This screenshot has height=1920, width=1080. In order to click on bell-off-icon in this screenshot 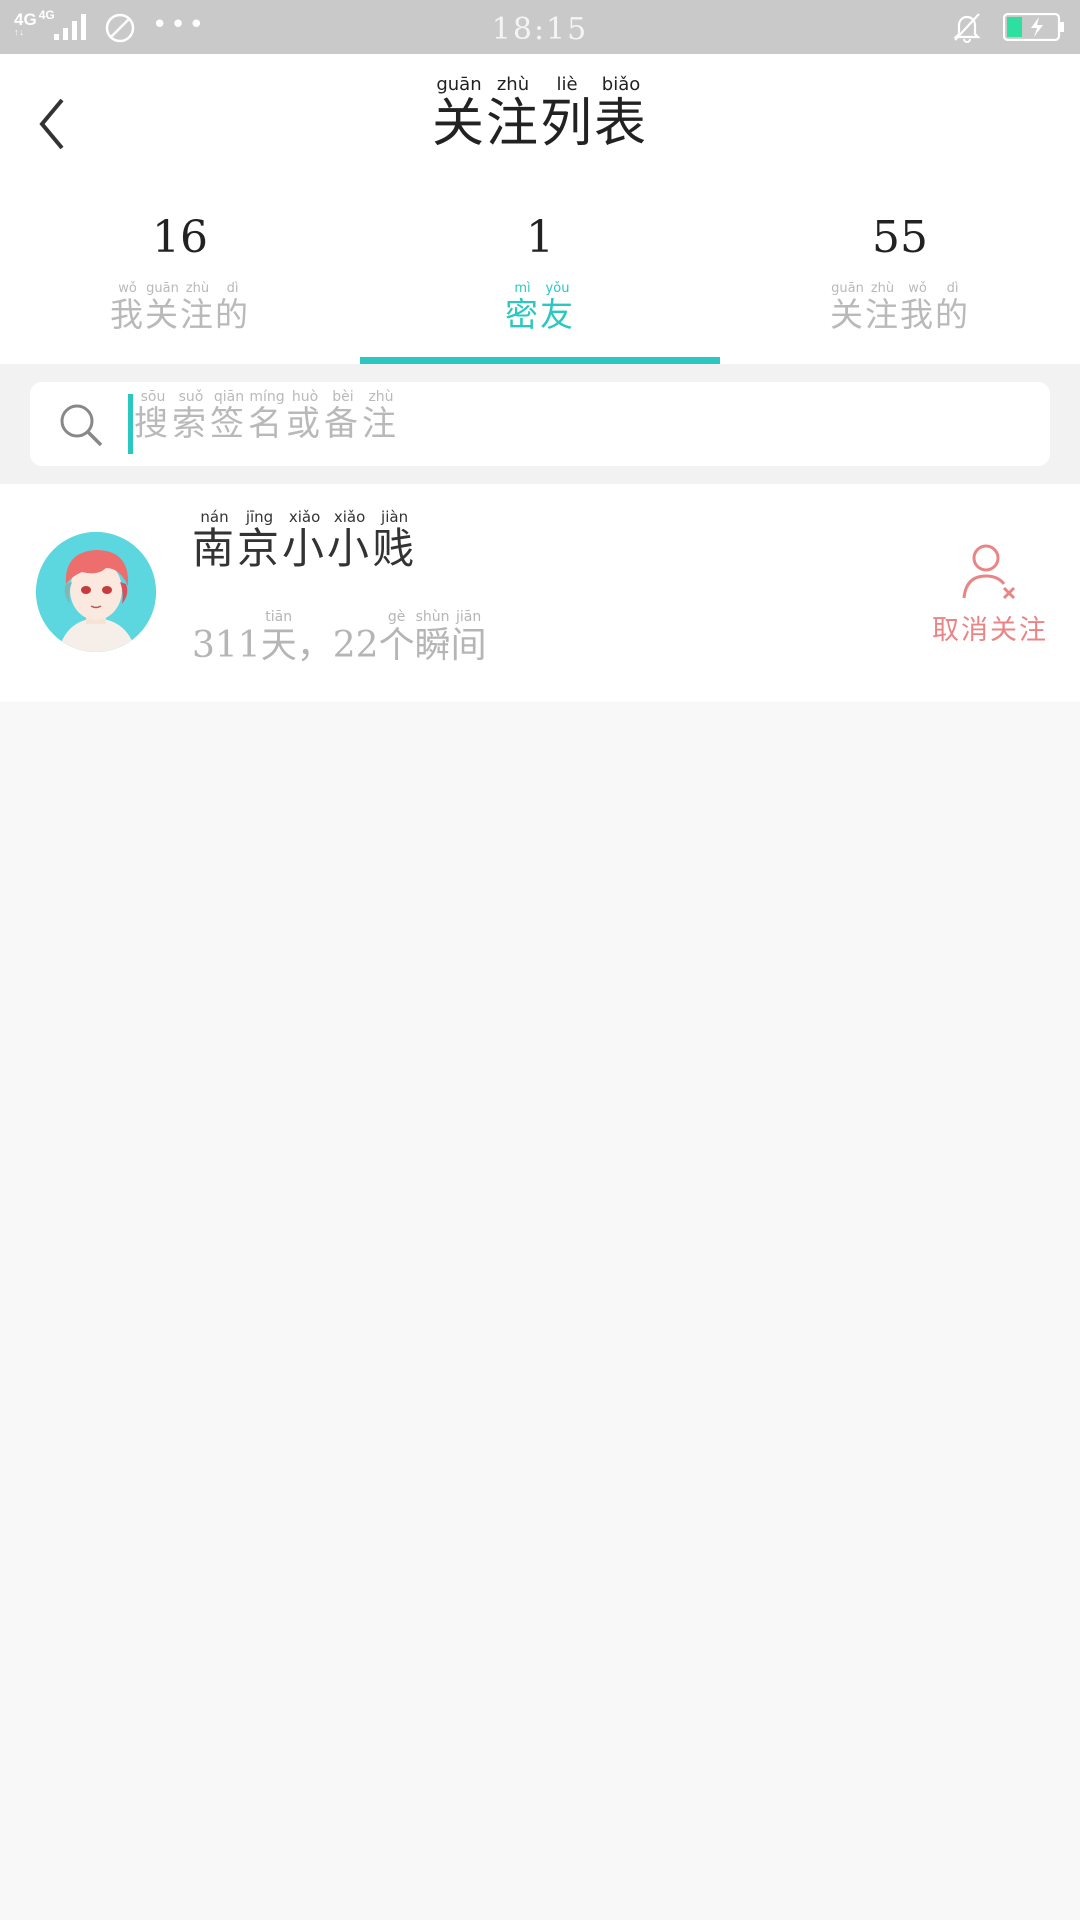, I will do `click(967, 28)`.